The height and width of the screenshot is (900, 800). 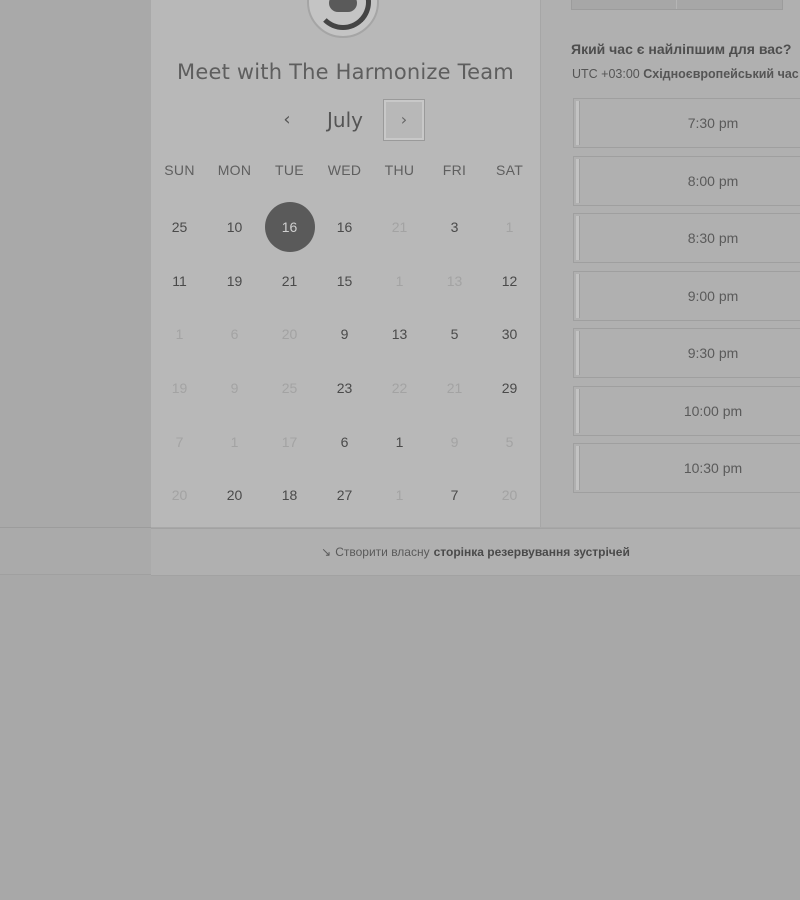 I want to click on calendar-day: 29, so click(x=509, y=388).